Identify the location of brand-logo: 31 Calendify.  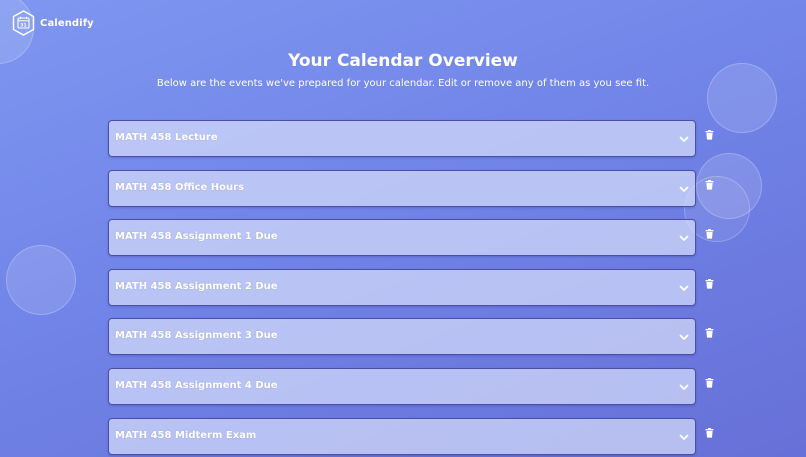
(53, 23).